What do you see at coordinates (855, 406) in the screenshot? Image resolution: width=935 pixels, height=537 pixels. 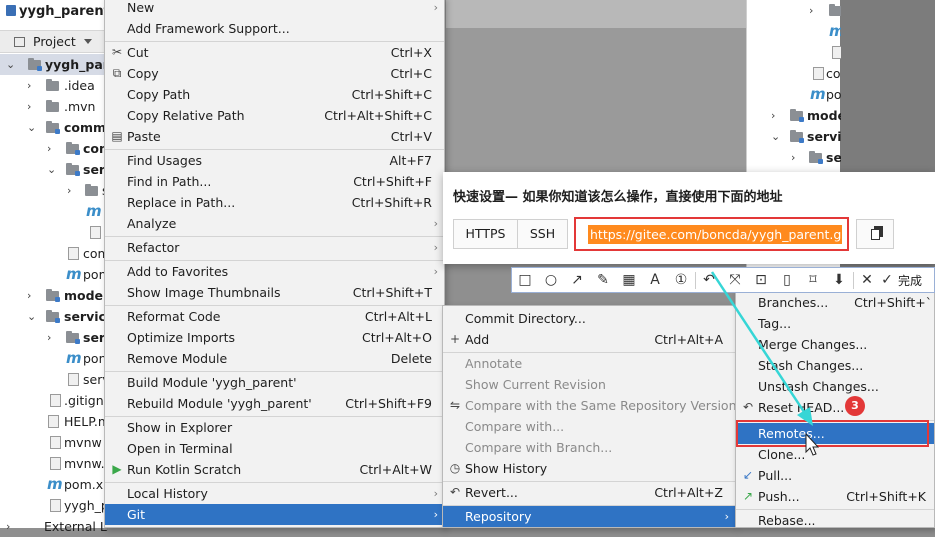 I see `step-number-badge: 3` at bounding box center [855, 406].